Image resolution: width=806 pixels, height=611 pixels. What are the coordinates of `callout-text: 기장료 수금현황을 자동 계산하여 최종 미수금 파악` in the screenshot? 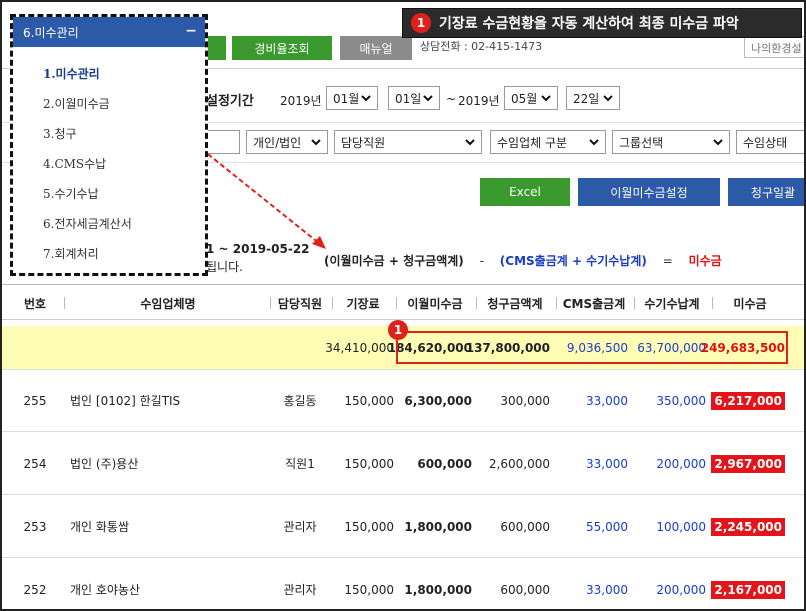 It's located at (589, 24).